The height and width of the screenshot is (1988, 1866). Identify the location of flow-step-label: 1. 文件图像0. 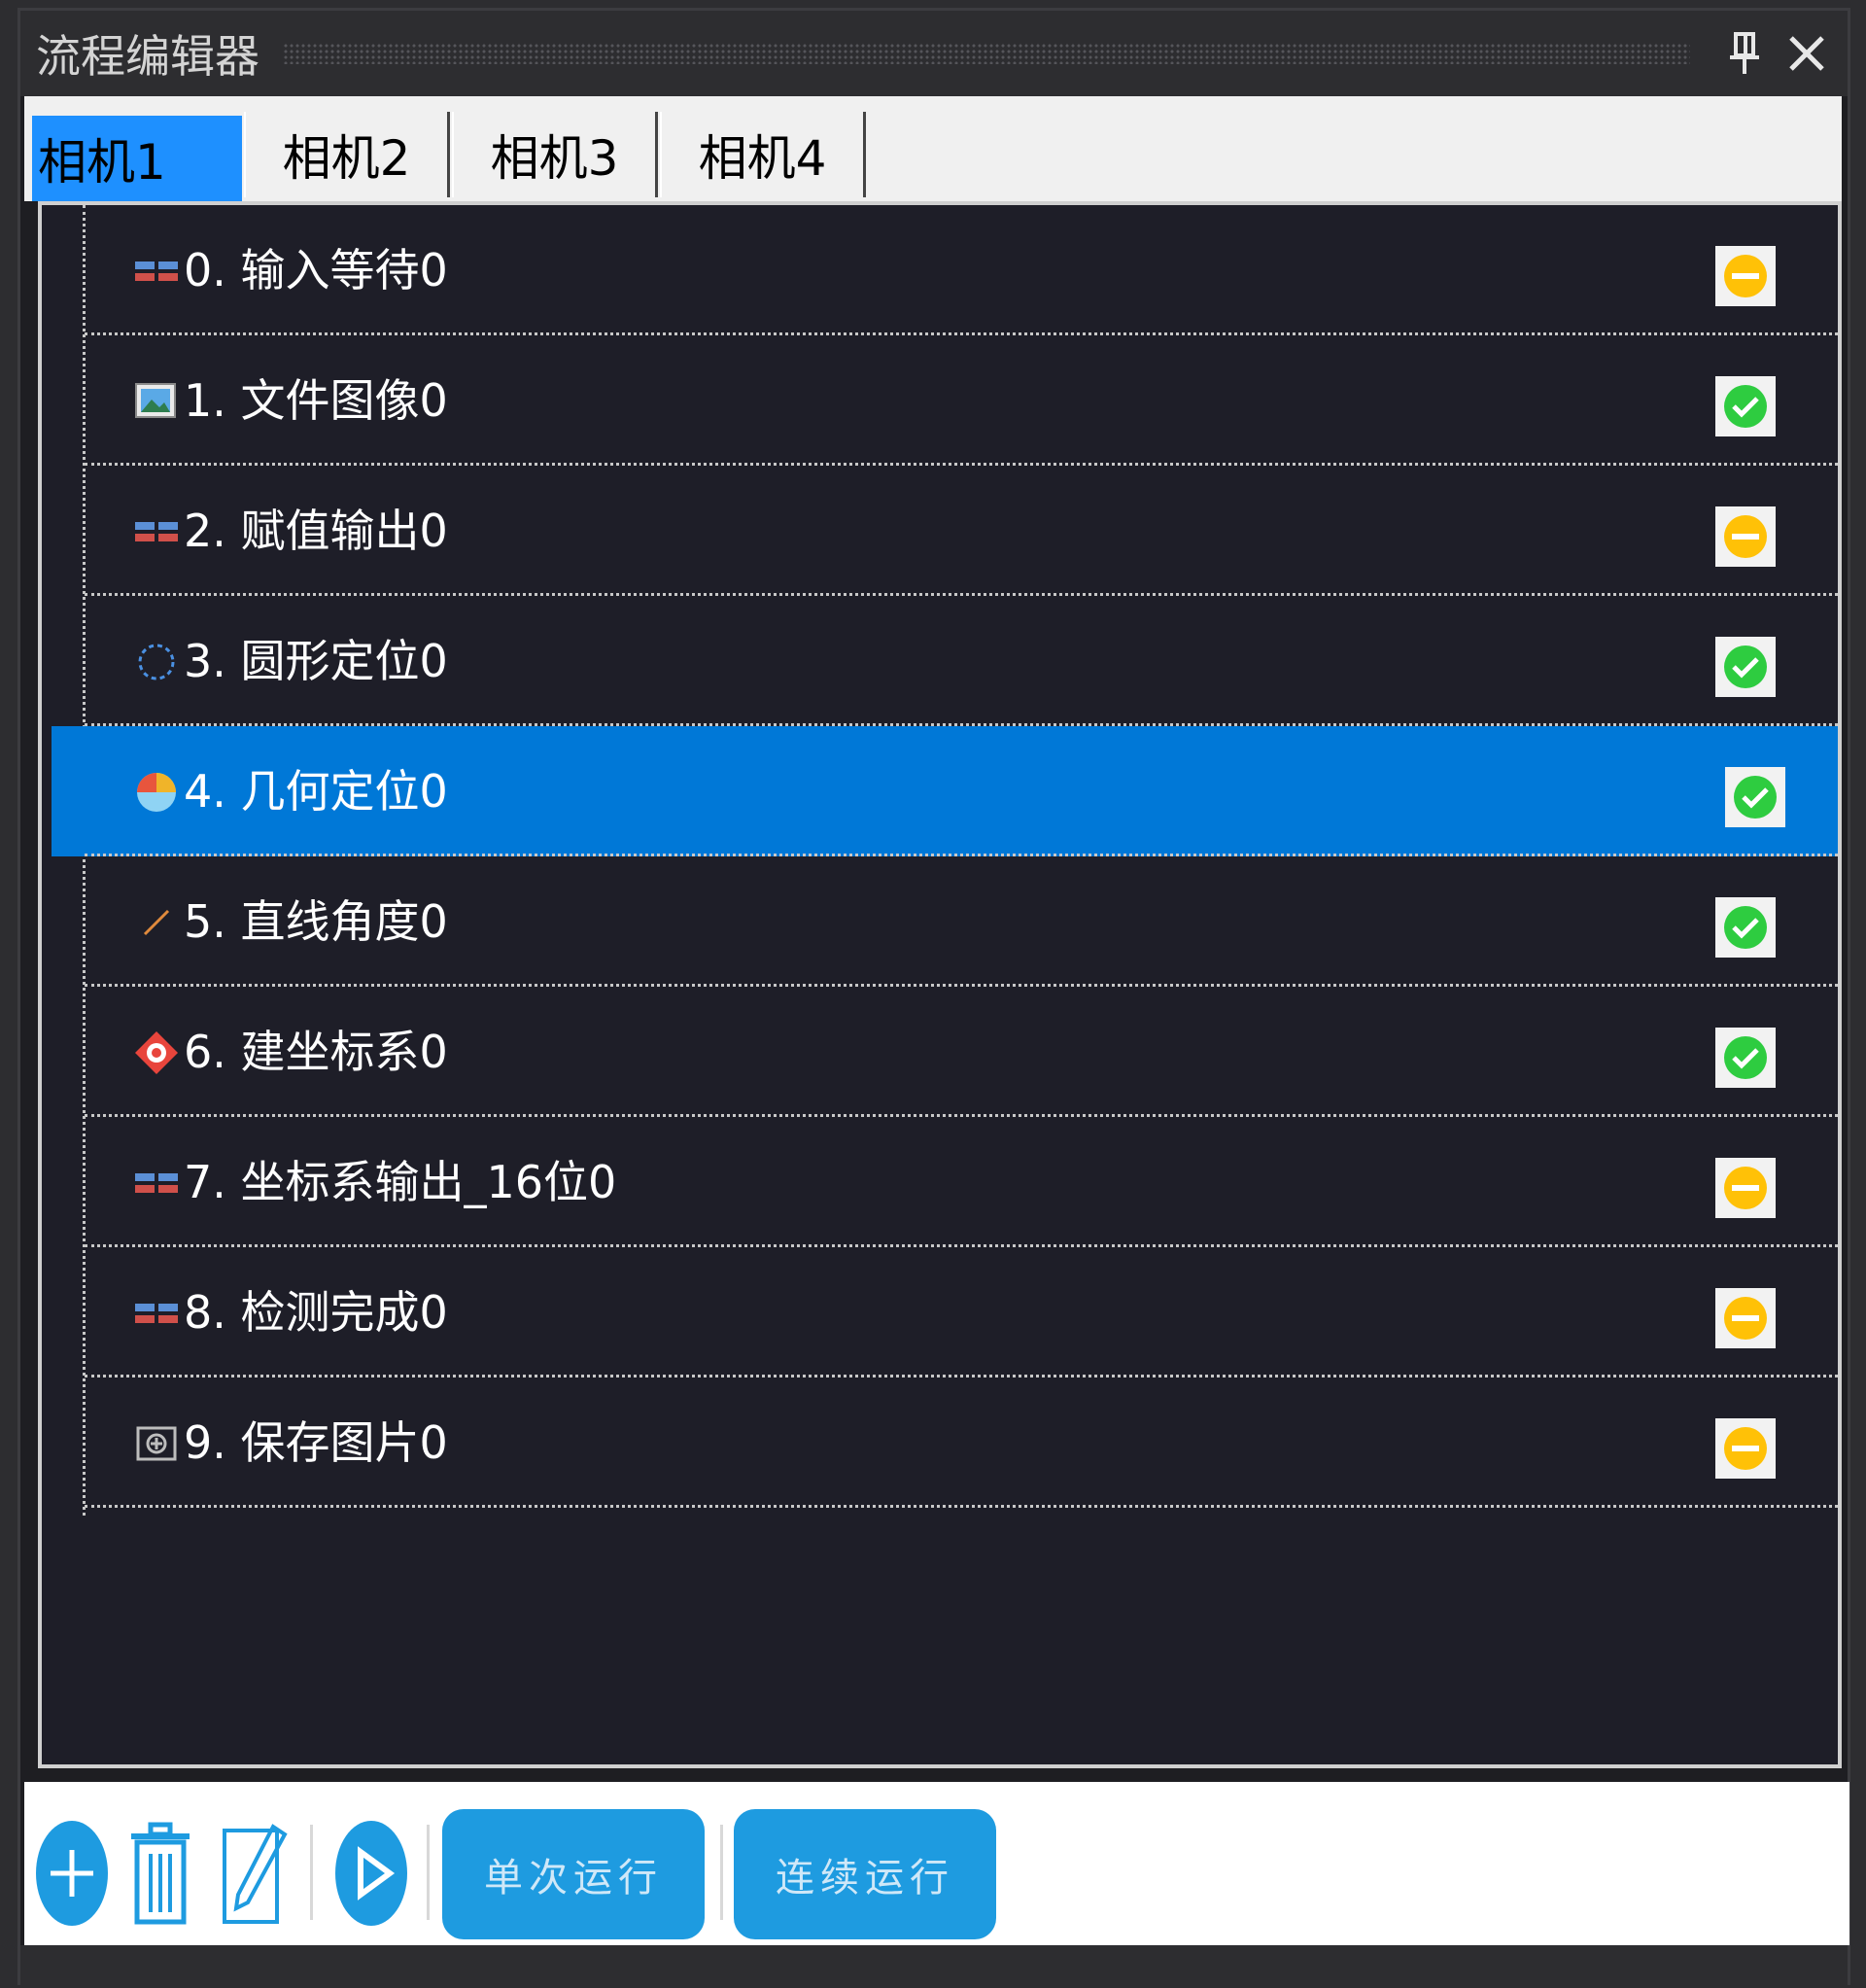
(316, 400).